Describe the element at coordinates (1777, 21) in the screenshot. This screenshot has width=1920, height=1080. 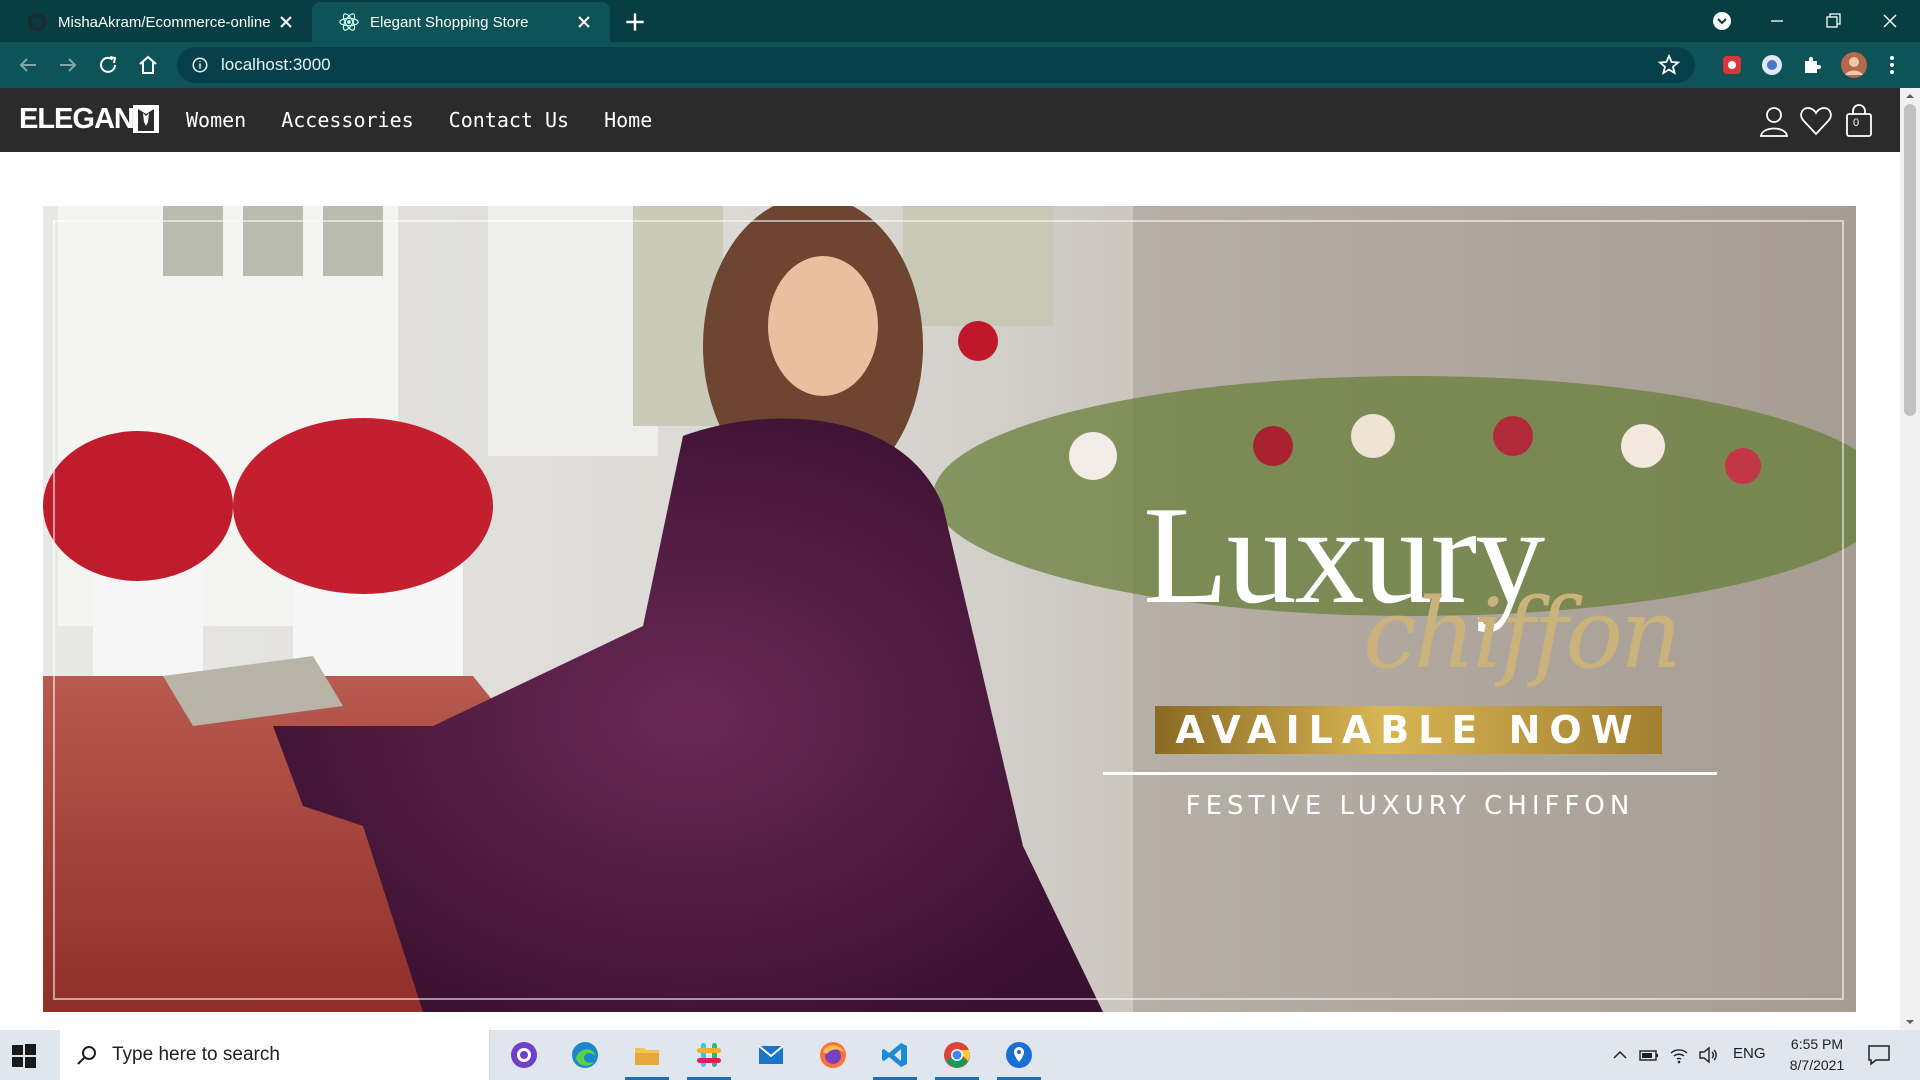
I see `minimize-icon` at that location.